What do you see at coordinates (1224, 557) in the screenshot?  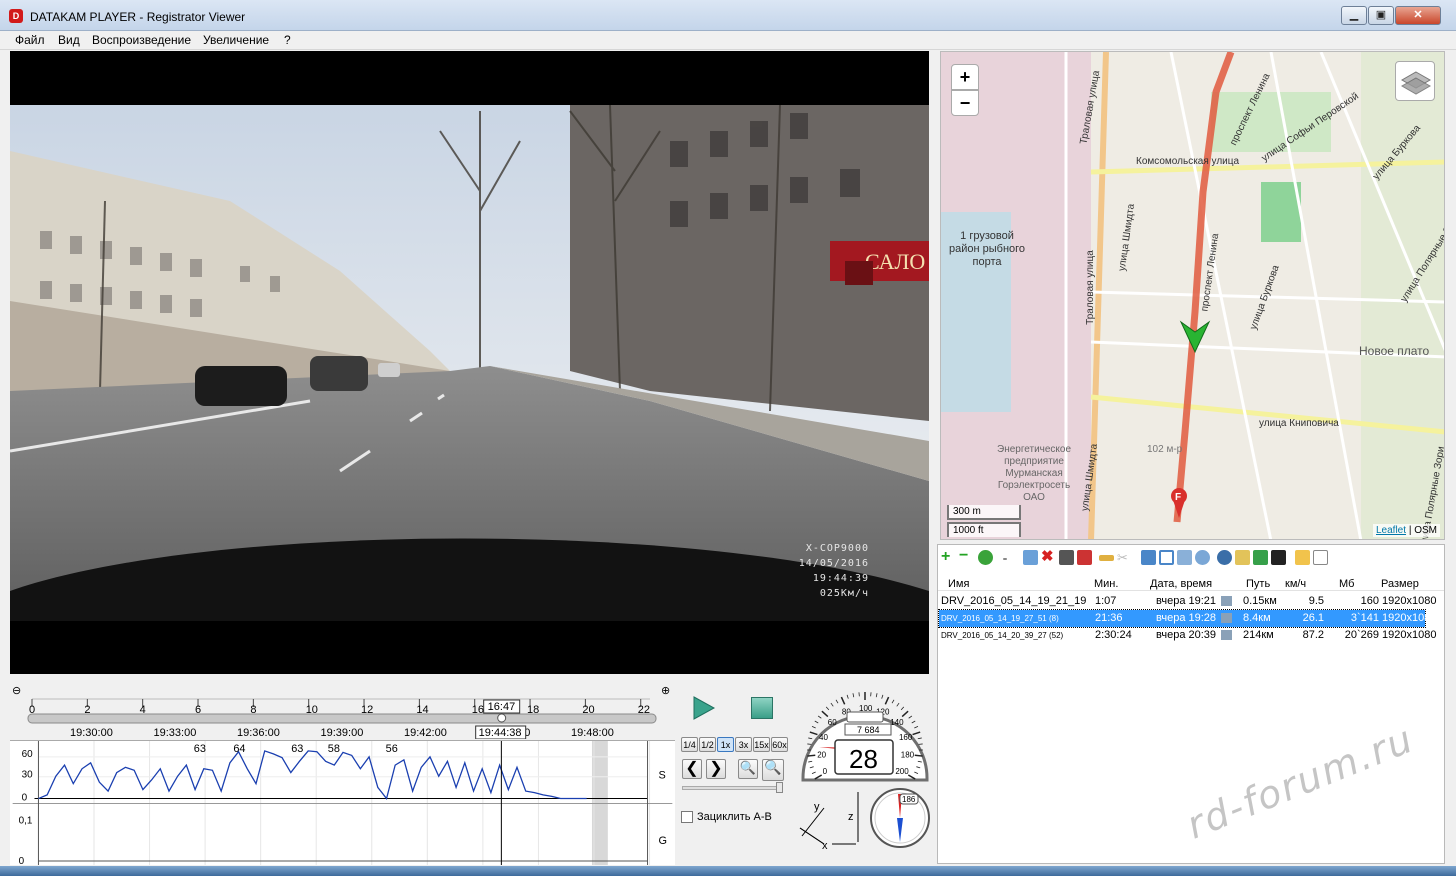 I see `globe-icon` at bounding box center [1224, 557].